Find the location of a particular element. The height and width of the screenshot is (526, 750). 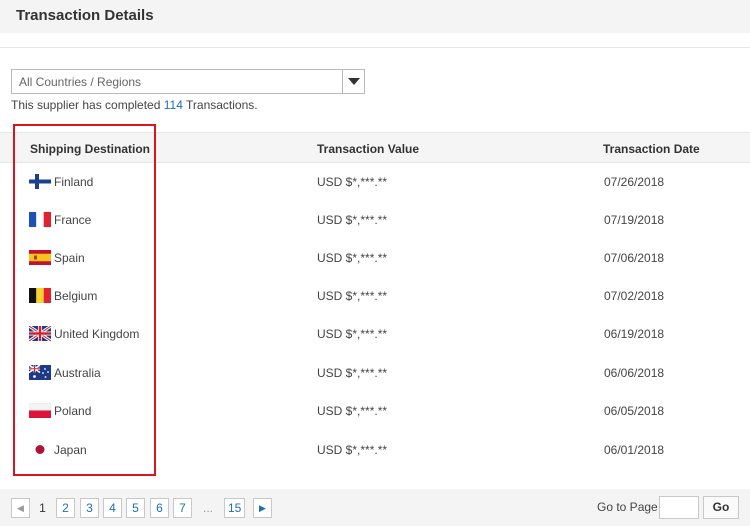

title-bar: Transaction Details is located at coordinates (375, 16).